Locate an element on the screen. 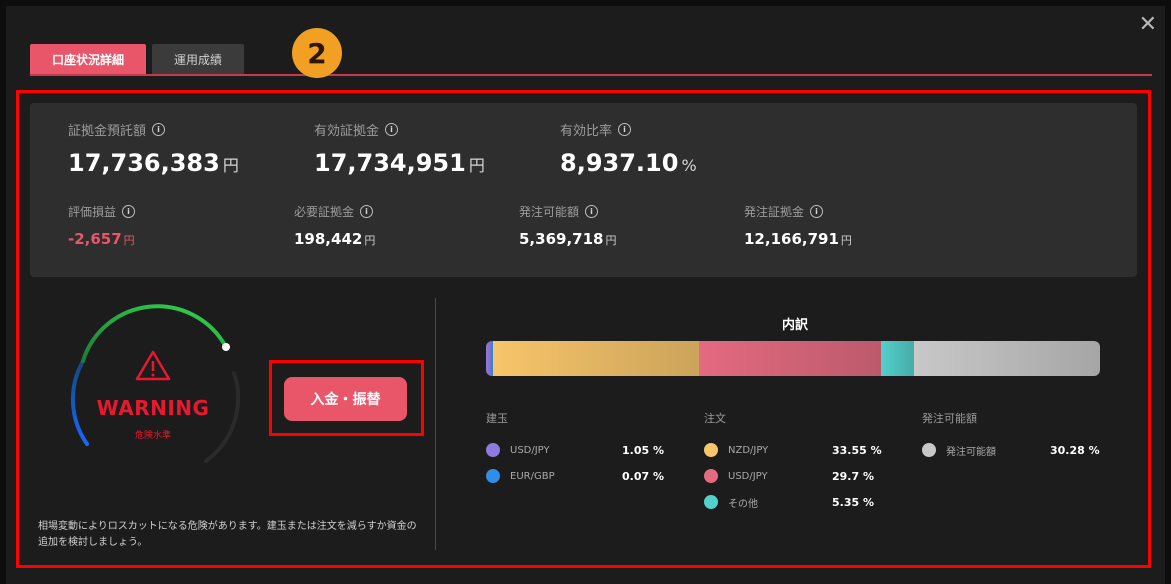 The image size is (1171, 584). metric-label: 発注可能額 is located at coordinates (549, 212).